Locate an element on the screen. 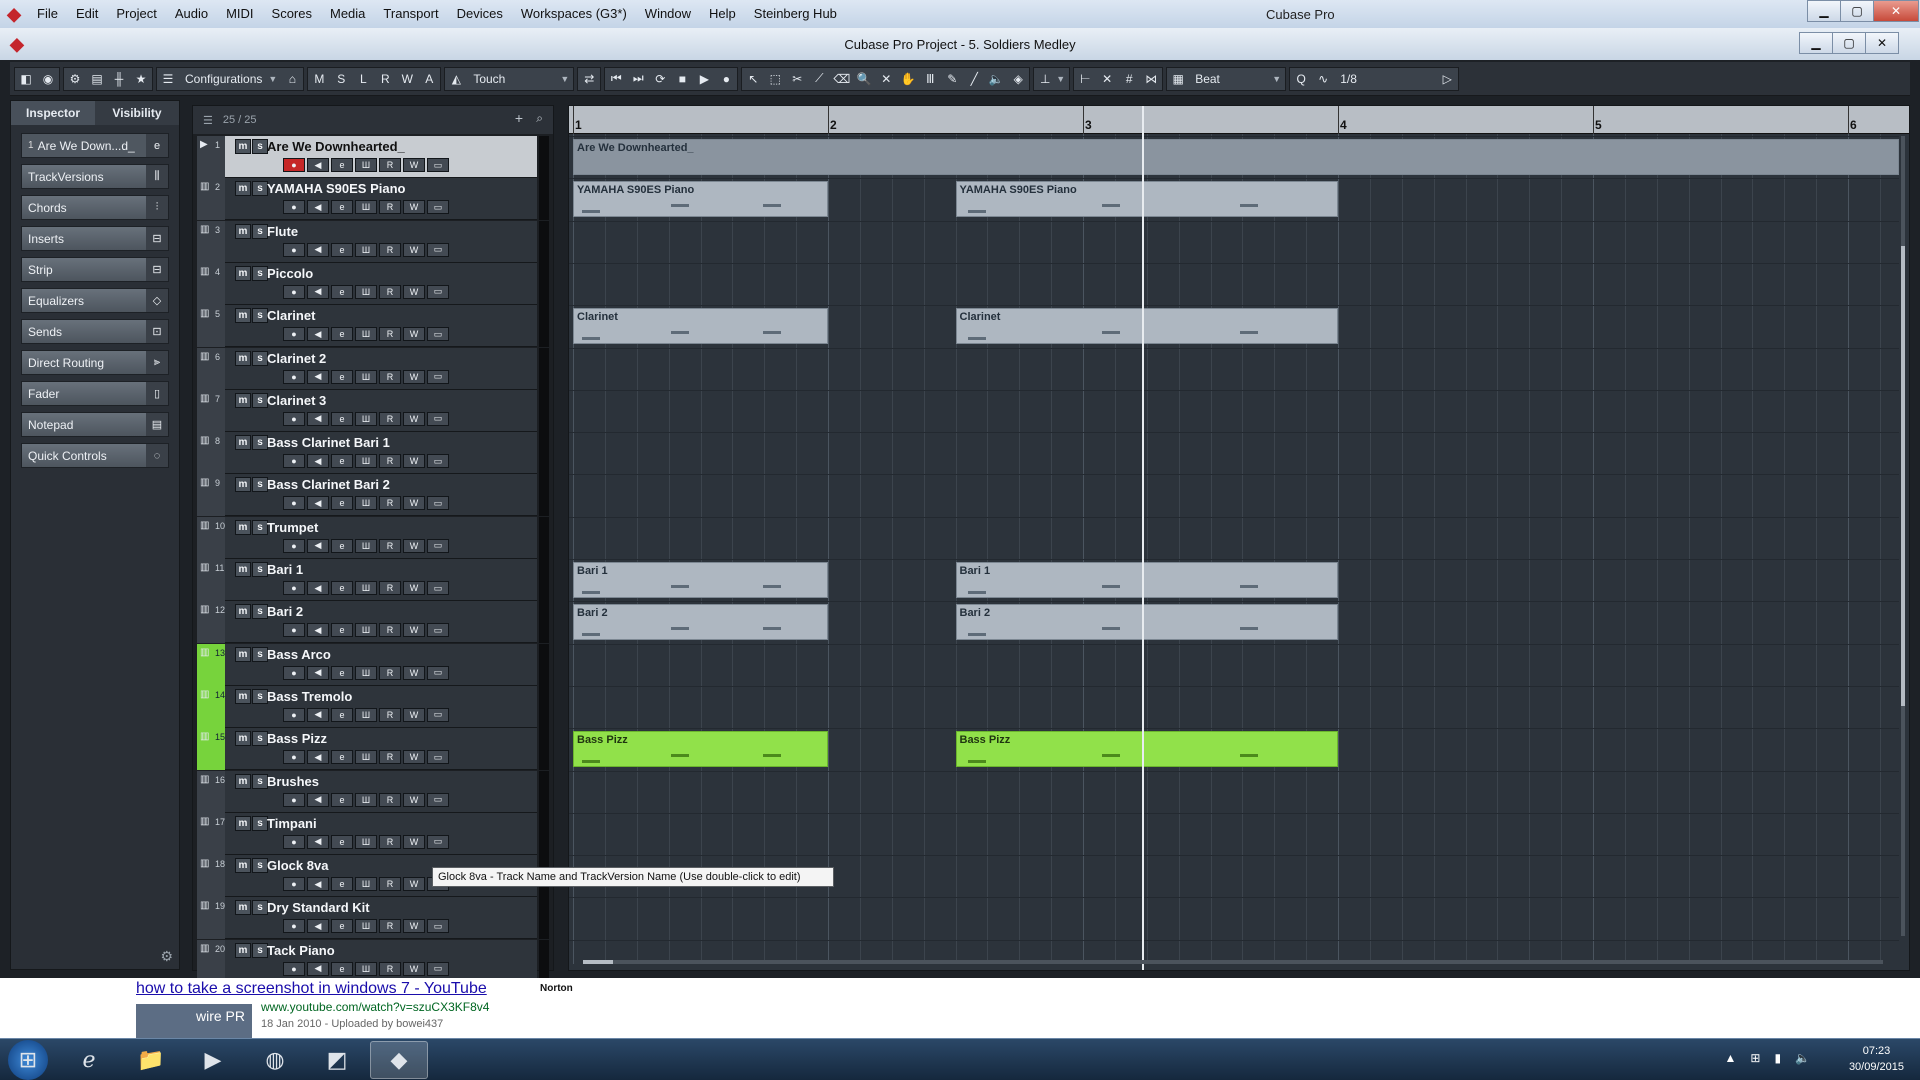 This screenshot has width=1920, height=1080. windows-flag-icon: ⊞ is located at coordinates (1755, 1058).